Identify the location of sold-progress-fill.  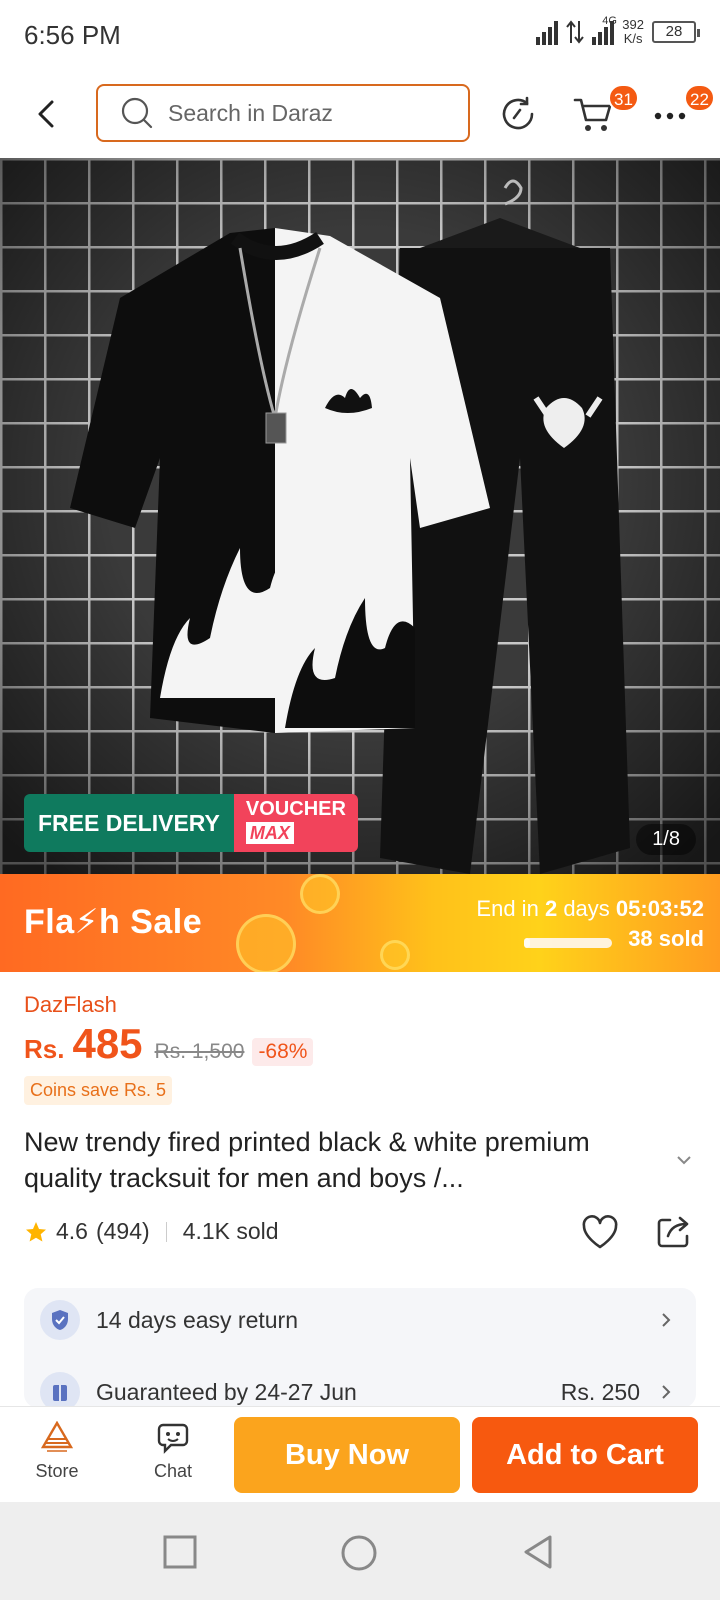
(527, 943).